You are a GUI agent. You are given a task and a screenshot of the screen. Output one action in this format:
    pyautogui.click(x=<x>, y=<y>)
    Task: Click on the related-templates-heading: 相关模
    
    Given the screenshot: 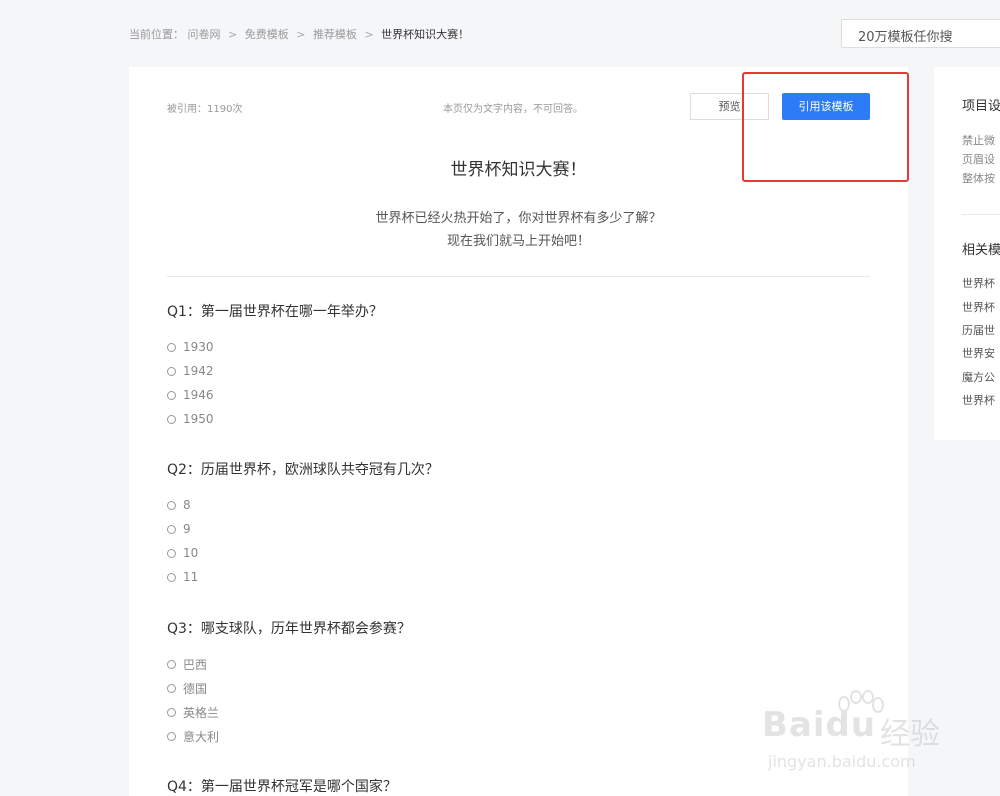 What is the action you would take?
    pyautogui.click(x=981, y=250)
    